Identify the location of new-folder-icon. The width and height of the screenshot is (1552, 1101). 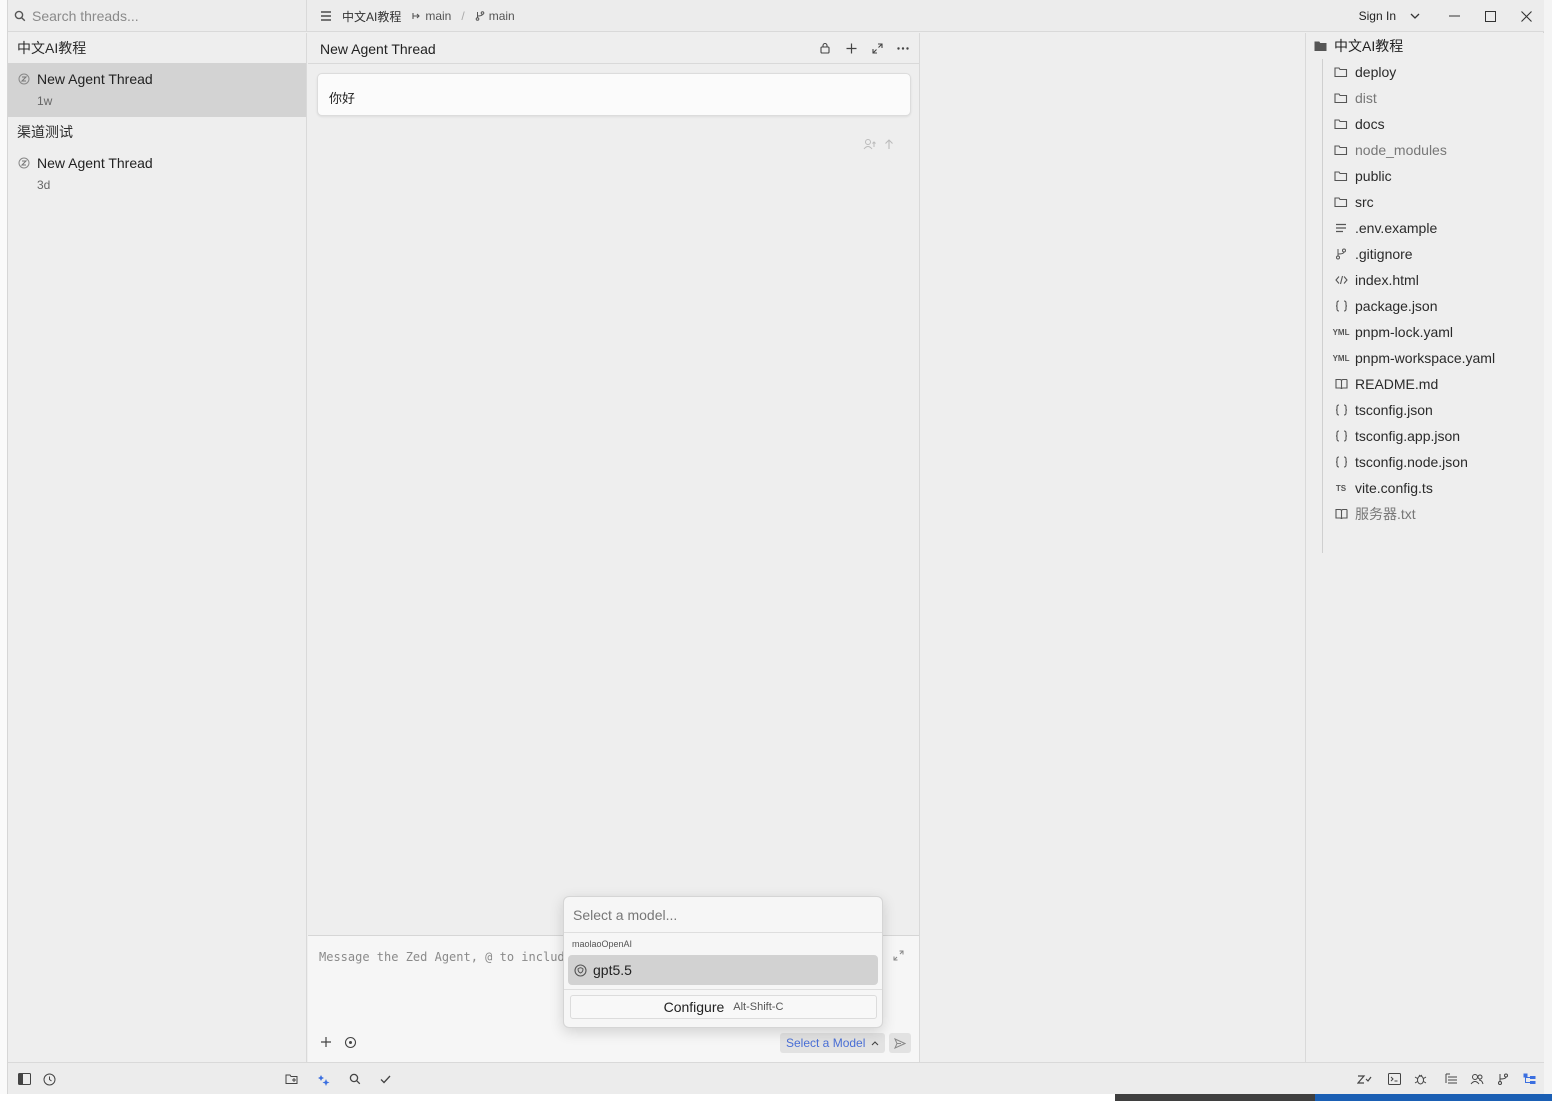
(292, 1079).